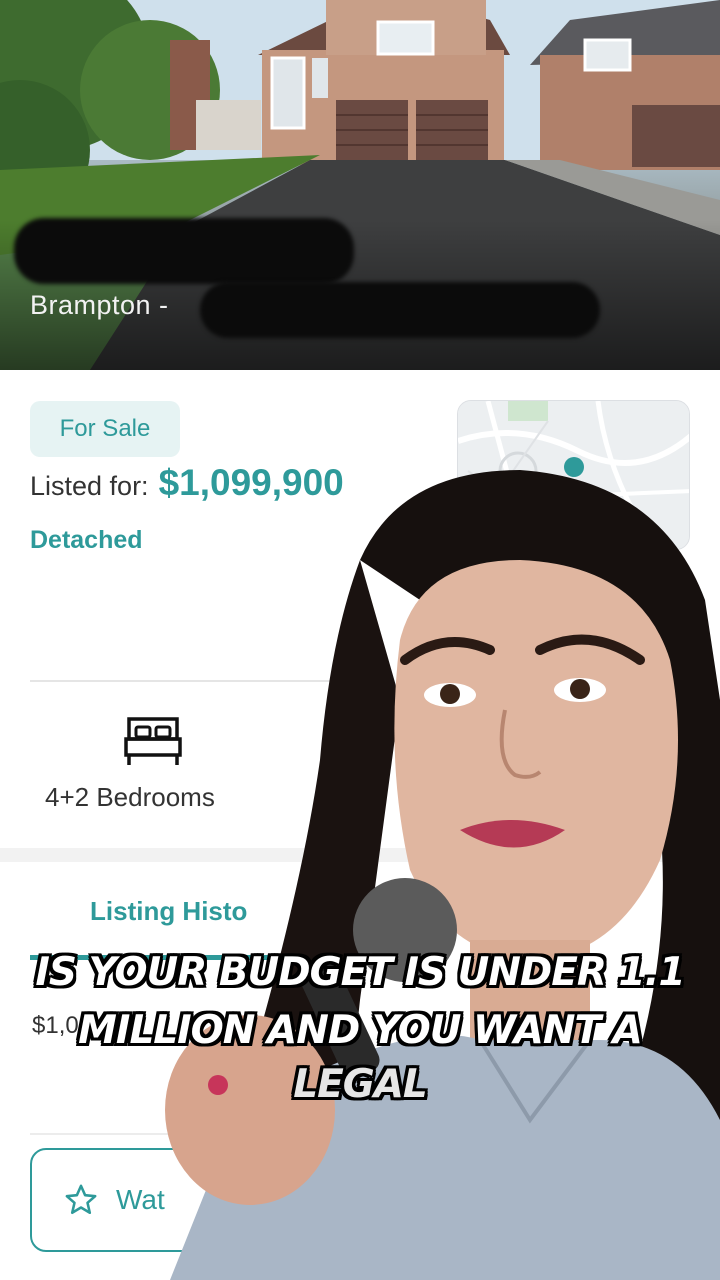 The image size is (720, 1280). What do you see at coordinates (89, 486) in the screenshot?
I see `listed-label: Listed for:` at bounding box center [89, 486].